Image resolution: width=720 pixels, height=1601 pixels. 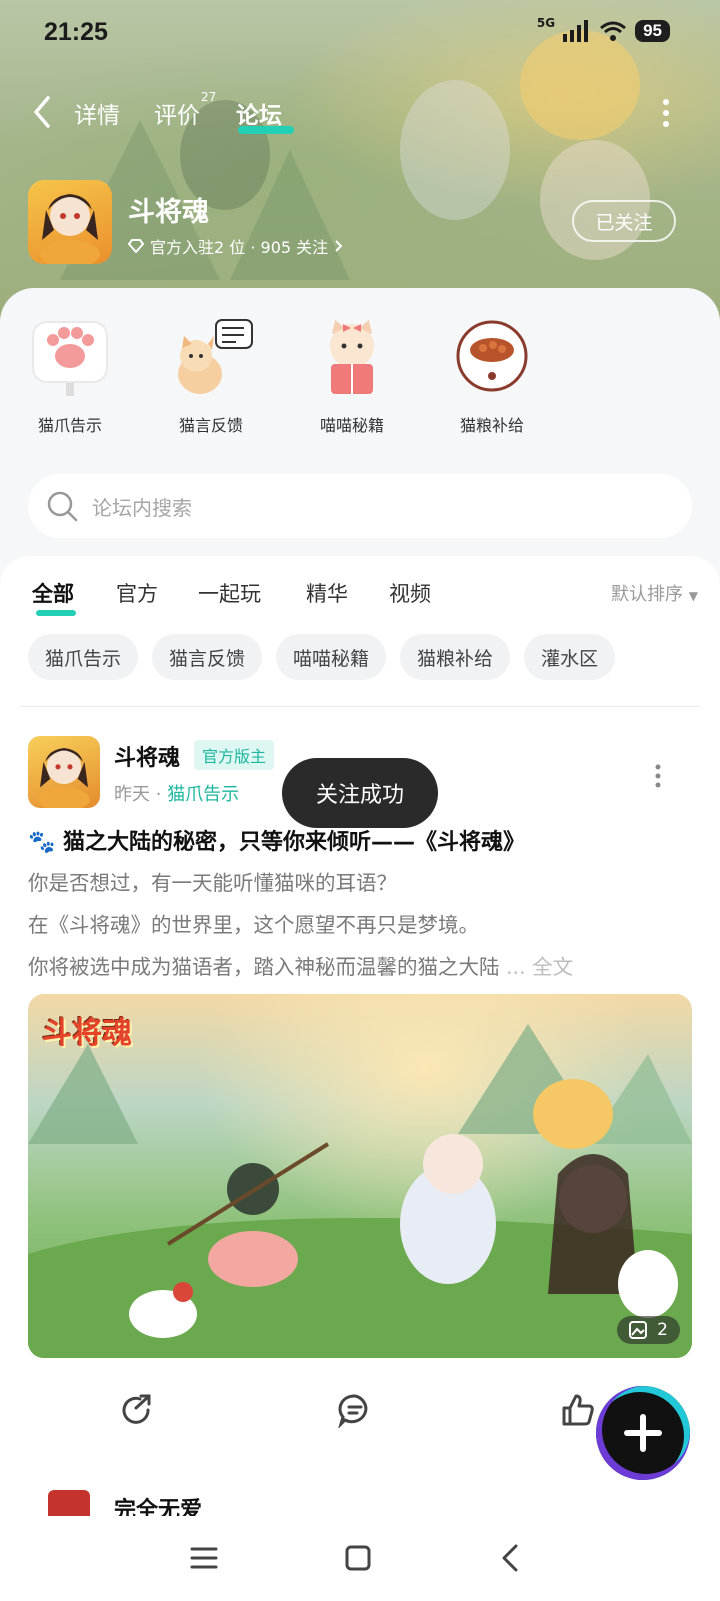 I want to click on network-label: 5G, so click(x=546, y=23).